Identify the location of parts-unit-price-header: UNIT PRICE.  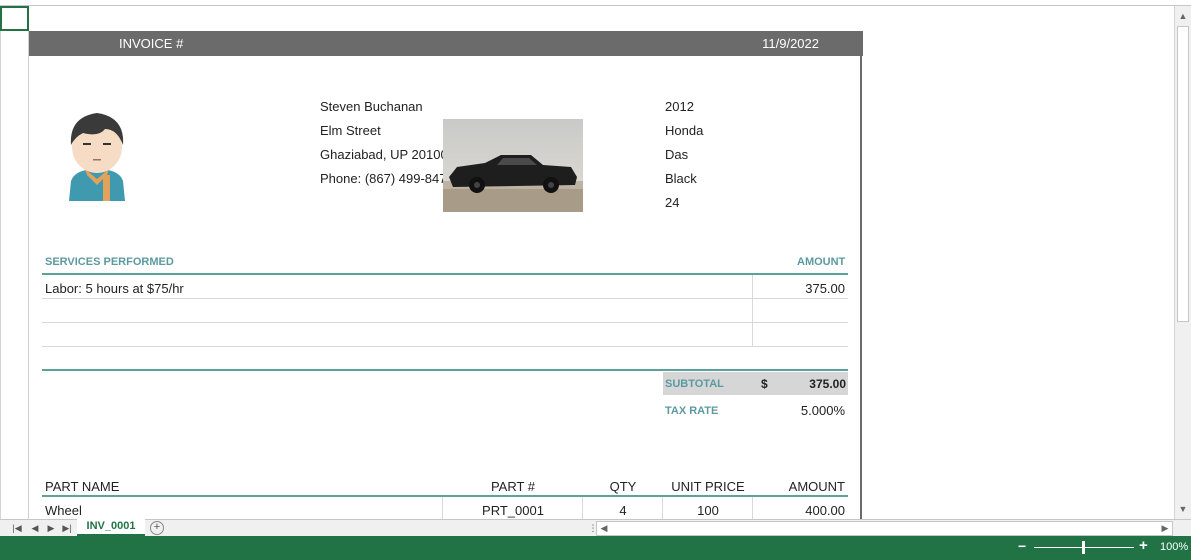
(708, 486).